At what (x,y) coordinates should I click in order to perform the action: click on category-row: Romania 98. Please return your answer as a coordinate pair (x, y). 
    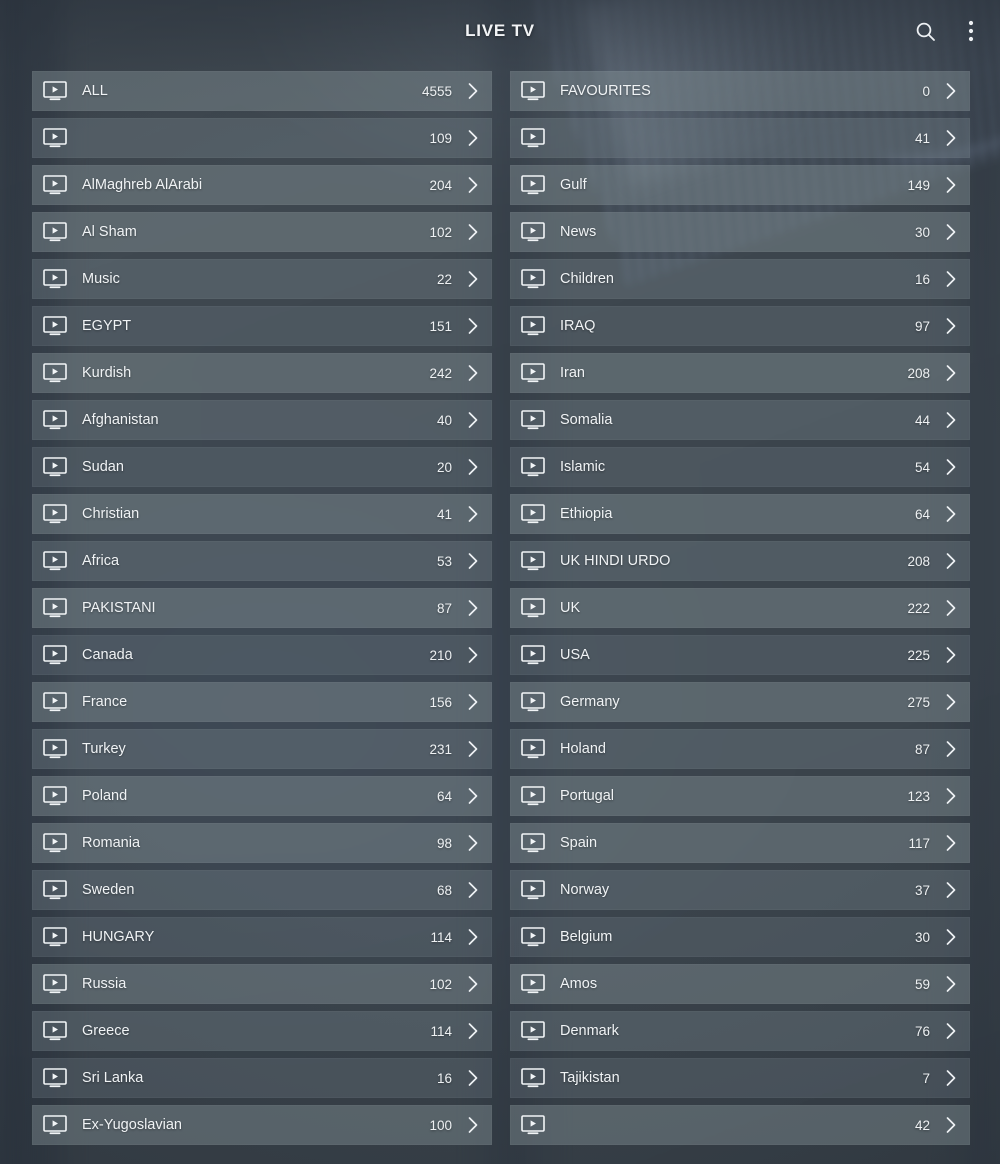
    Looking at the image, I should click on (262, 843).